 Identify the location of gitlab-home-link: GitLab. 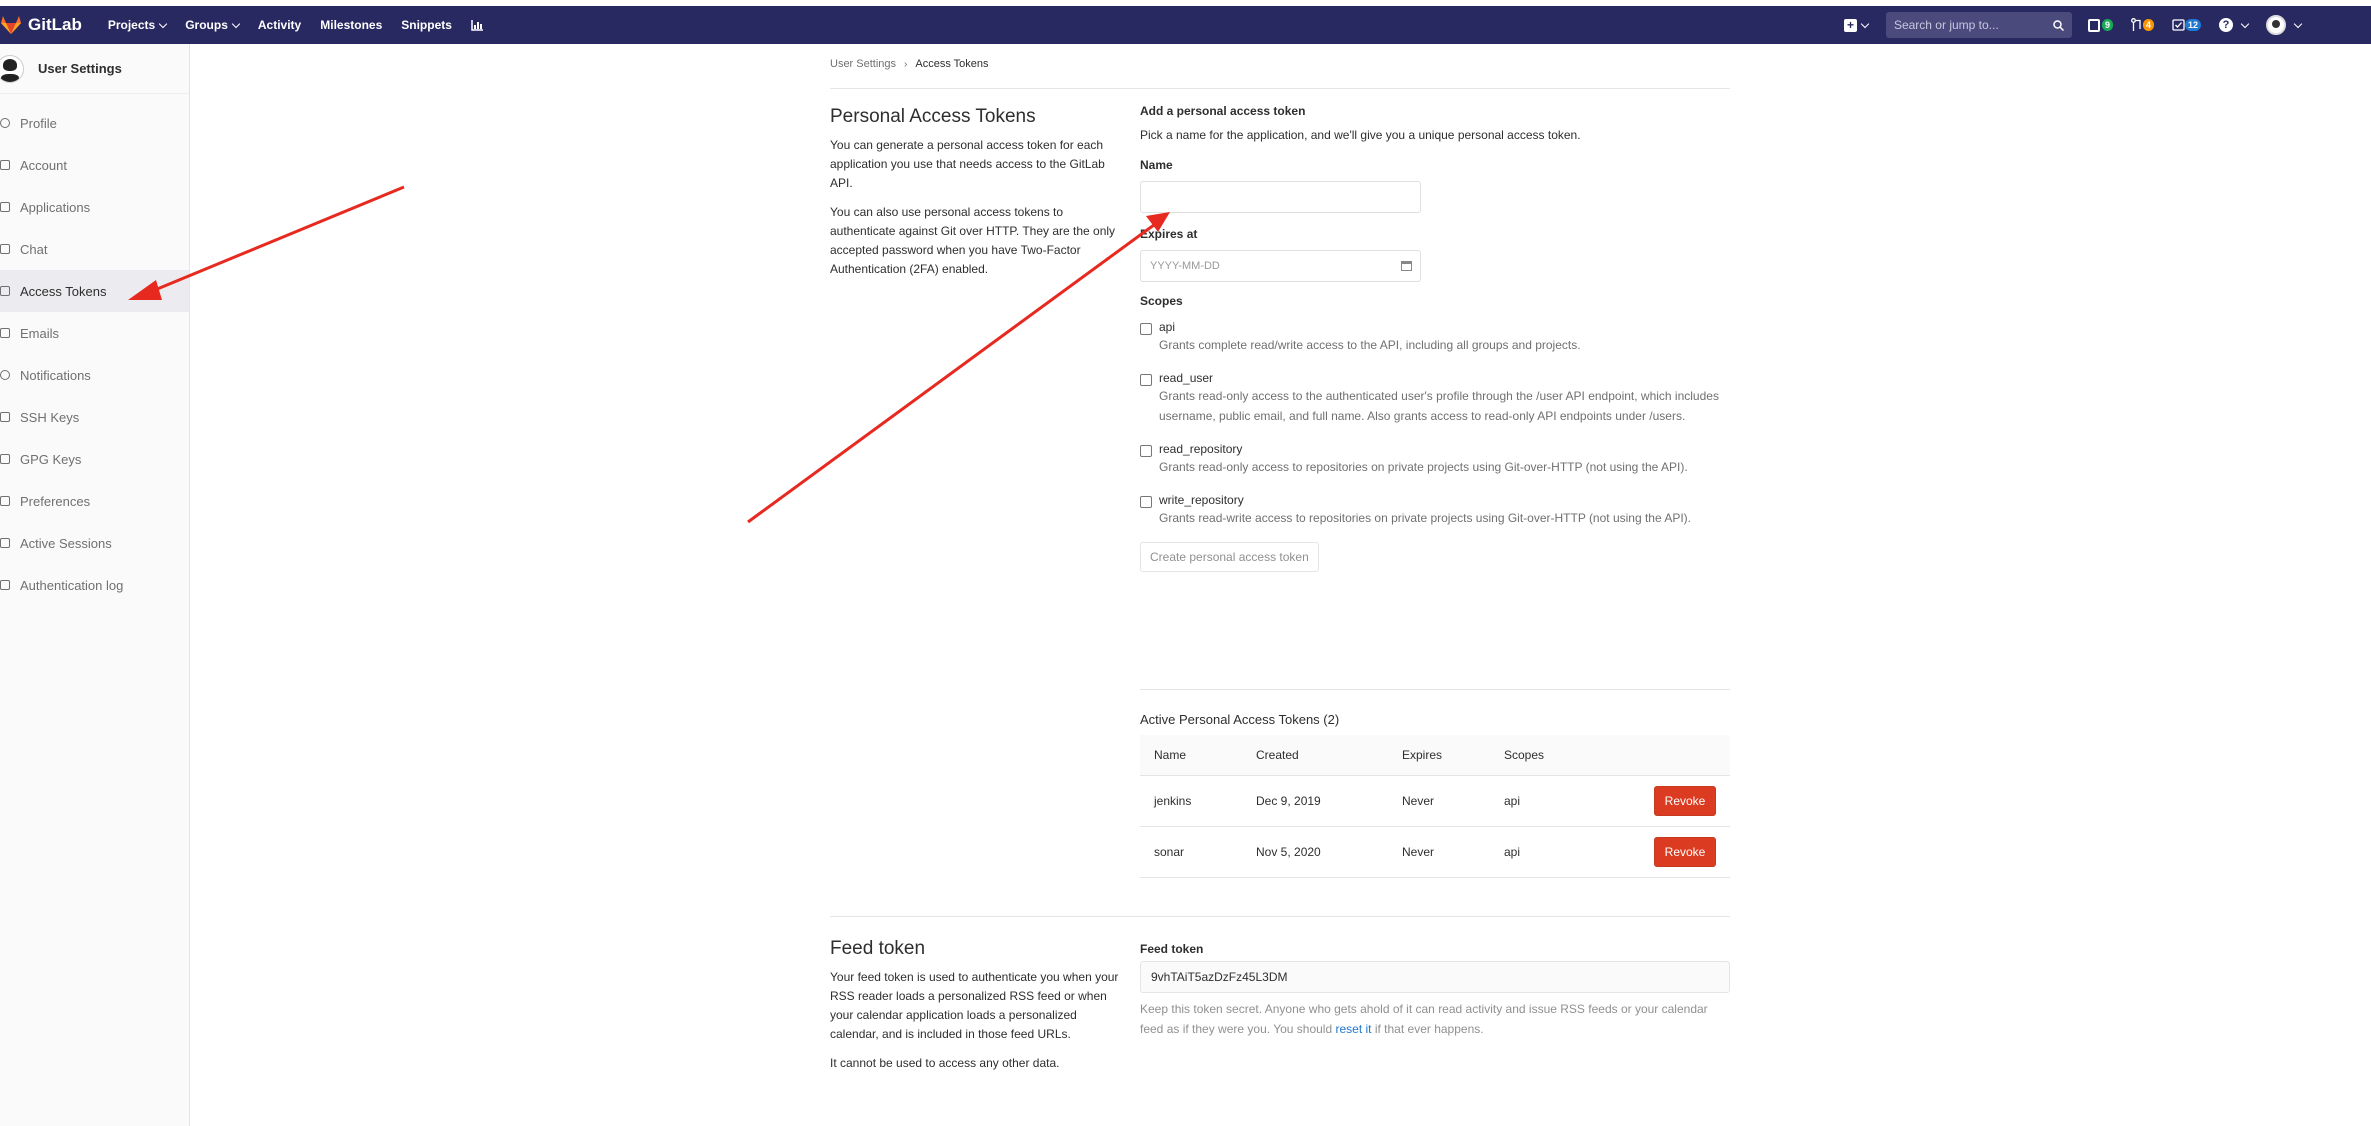
(41, 25).